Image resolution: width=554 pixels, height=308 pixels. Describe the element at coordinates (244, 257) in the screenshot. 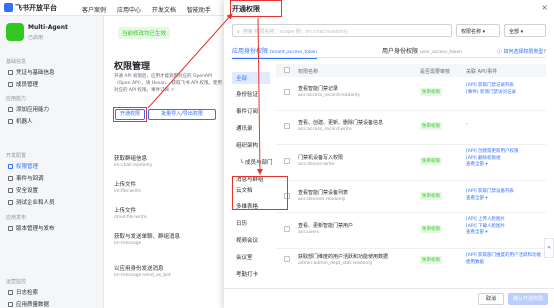

I see `category-room: 会议室` at that location.